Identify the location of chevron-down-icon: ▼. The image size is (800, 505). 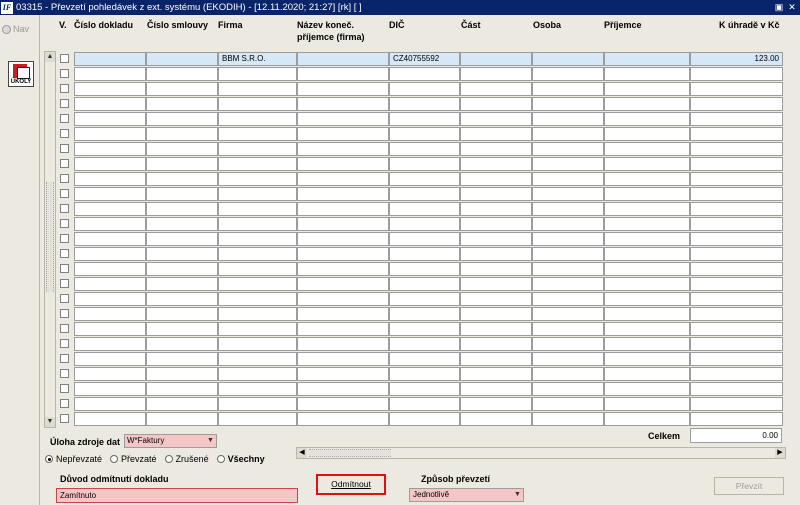
(210, 441).